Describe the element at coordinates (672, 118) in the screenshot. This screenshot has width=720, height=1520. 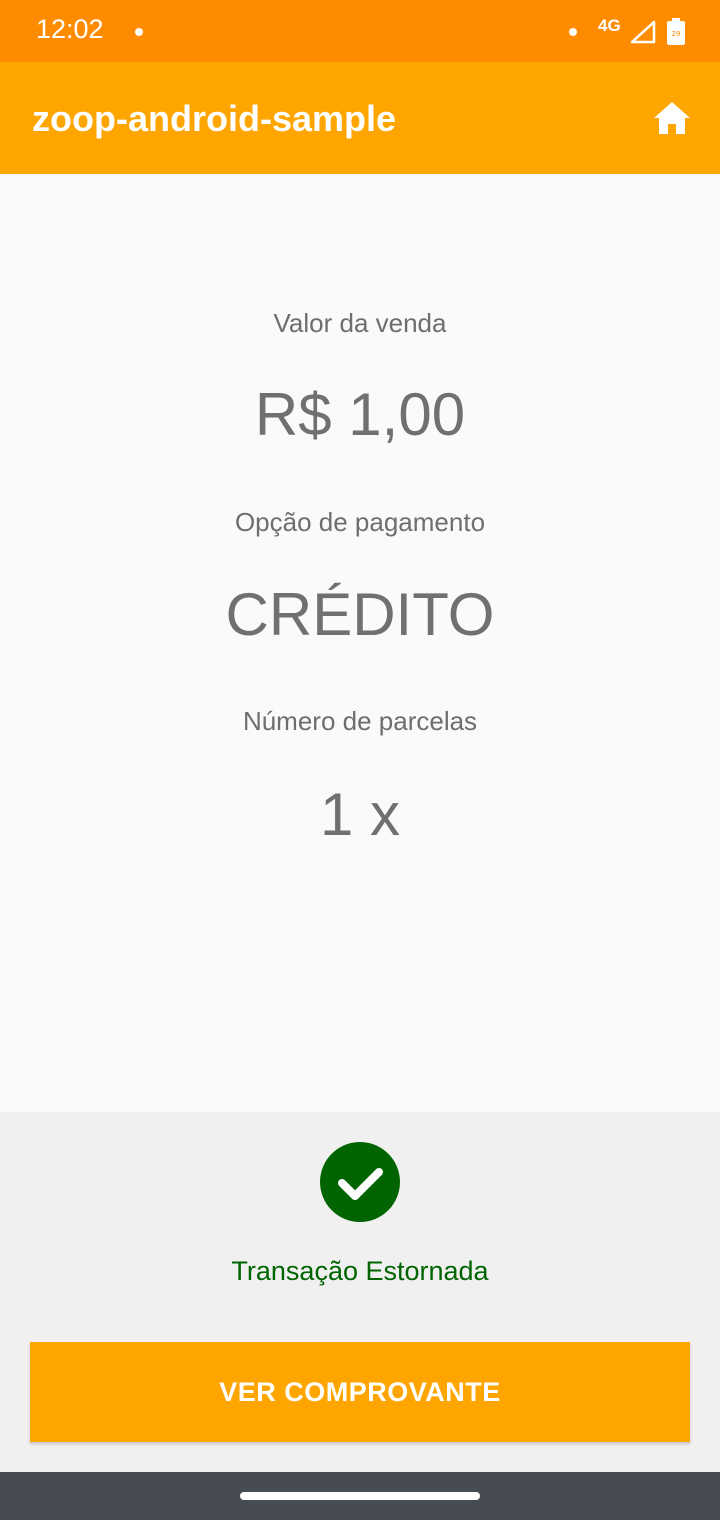
I see `home-icon` at that location.